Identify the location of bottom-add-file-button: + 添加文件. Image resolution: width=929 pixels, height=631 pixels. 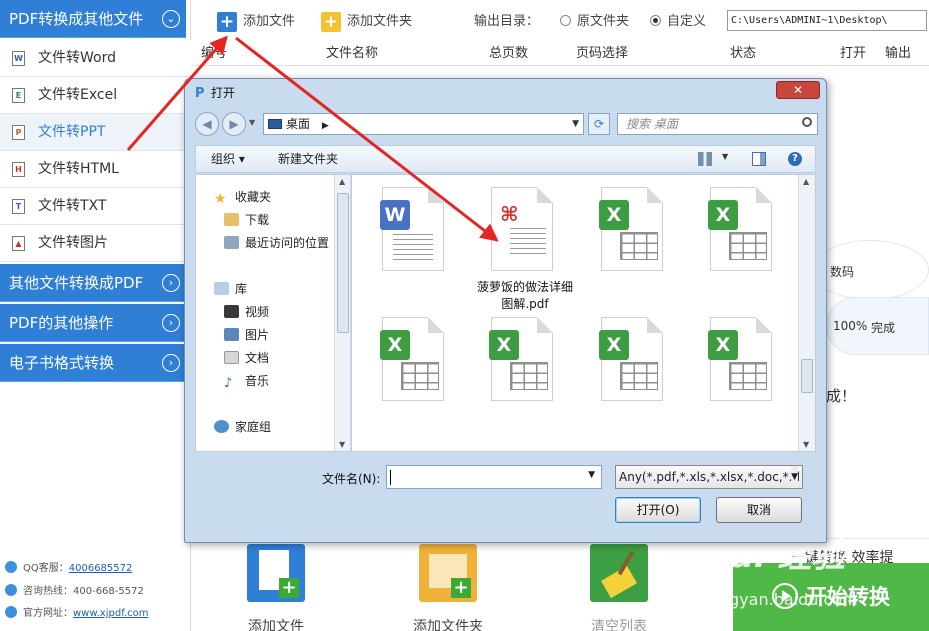
(276, 587).